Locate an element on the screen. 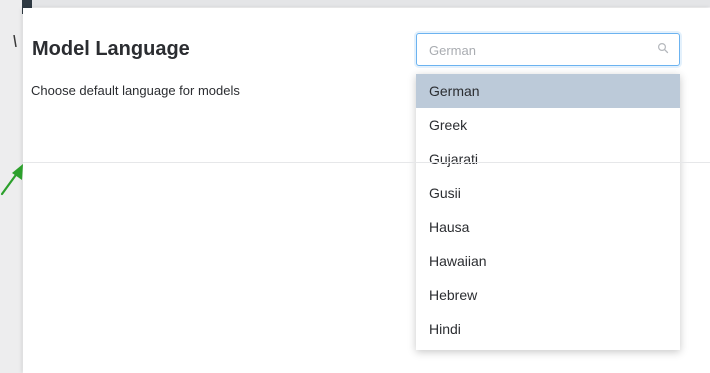 The image size is (710, 373). top-bar is located at coordinates (371, 3).